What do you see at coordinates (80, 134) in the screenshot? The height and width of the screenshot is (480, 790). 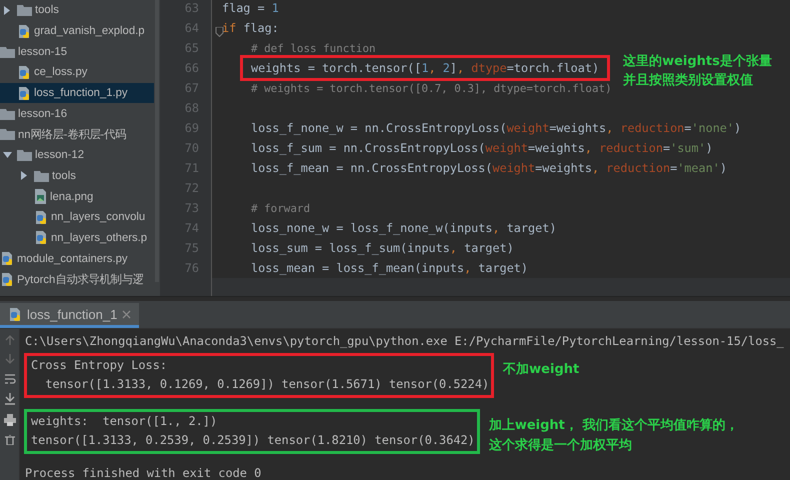 I see `tree-item: nn网络层-卷积层-代码` at bounding box center [80, 134].